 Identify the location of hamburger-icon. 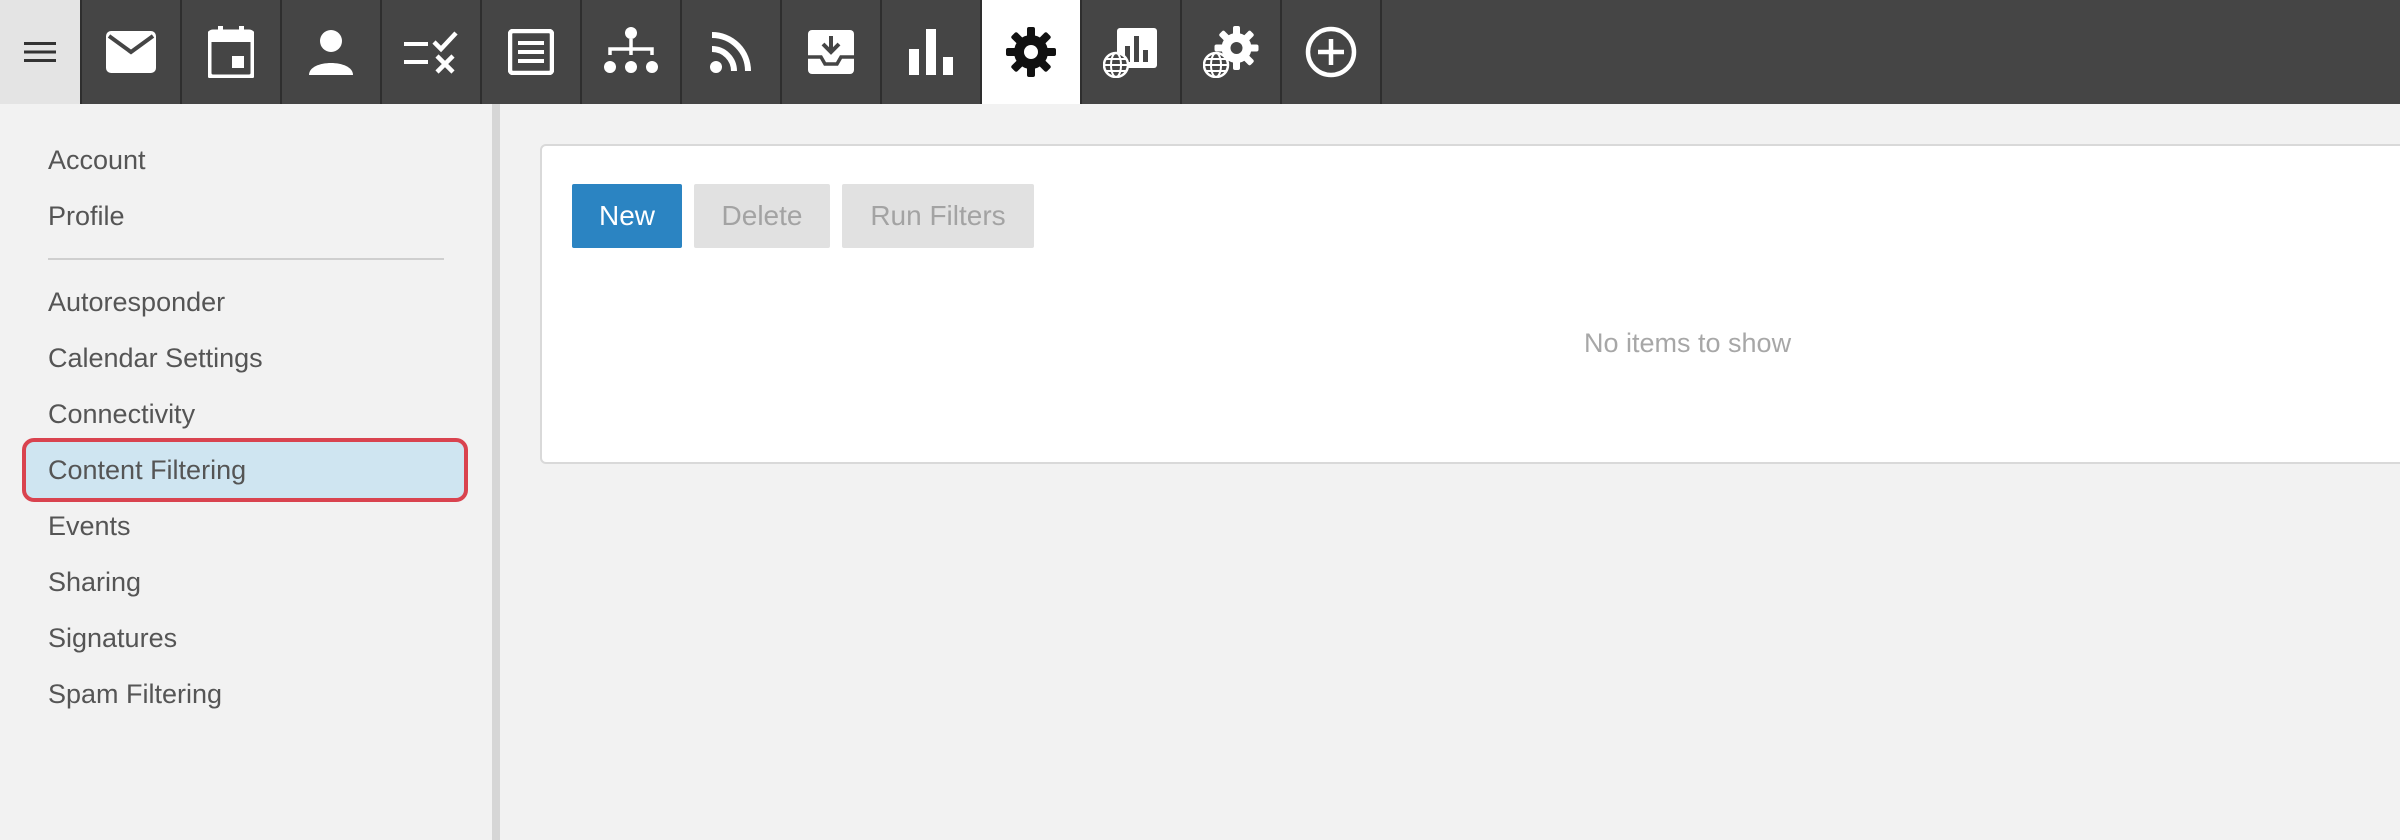
(40, 52).